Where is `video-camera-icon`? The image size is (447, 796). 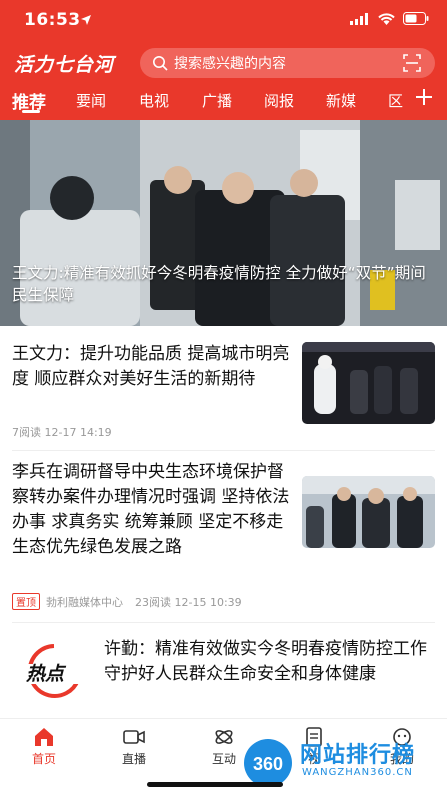 video-camera-icon is located at coordinates (134, 737).